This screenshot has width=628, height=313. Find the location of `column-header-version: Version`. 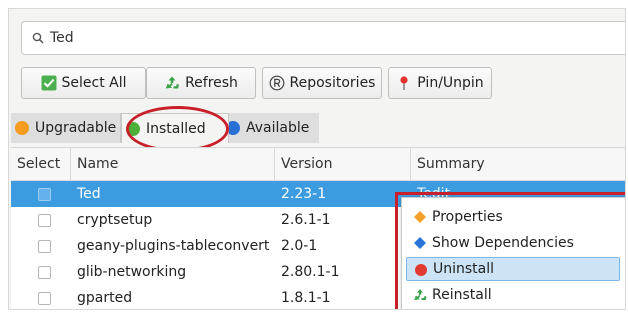

column-header-version: Version is located at coordinates (343, 164).